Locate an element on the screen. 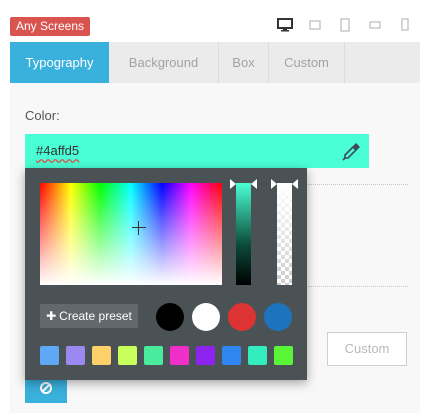 The width and height of the screenshot is (430, 413). preset-color-white is located at coordinates (206, 317).